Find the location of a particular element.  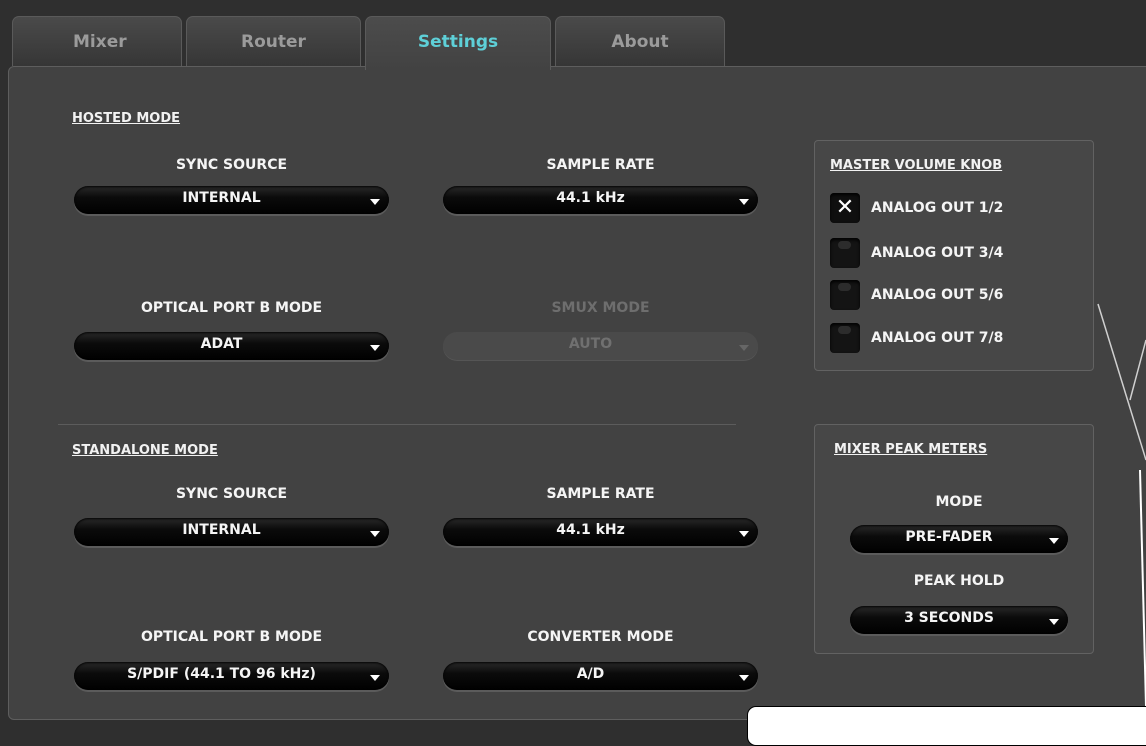

tab-settings: Settings is located at coordinates (458, 43).